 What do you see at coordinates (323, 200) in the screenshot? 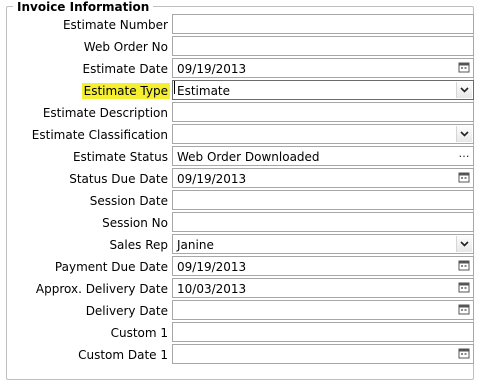
I see `session-date-field` at bounding box center [323, 200].